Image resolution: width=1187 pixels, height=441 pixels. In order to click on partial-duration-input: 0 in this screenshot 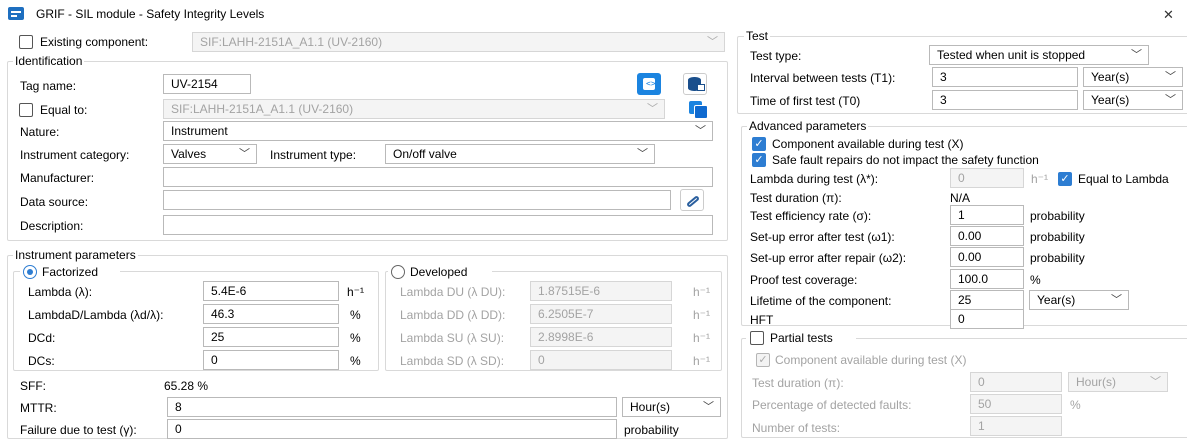, I will do `click(1016, 382)`.